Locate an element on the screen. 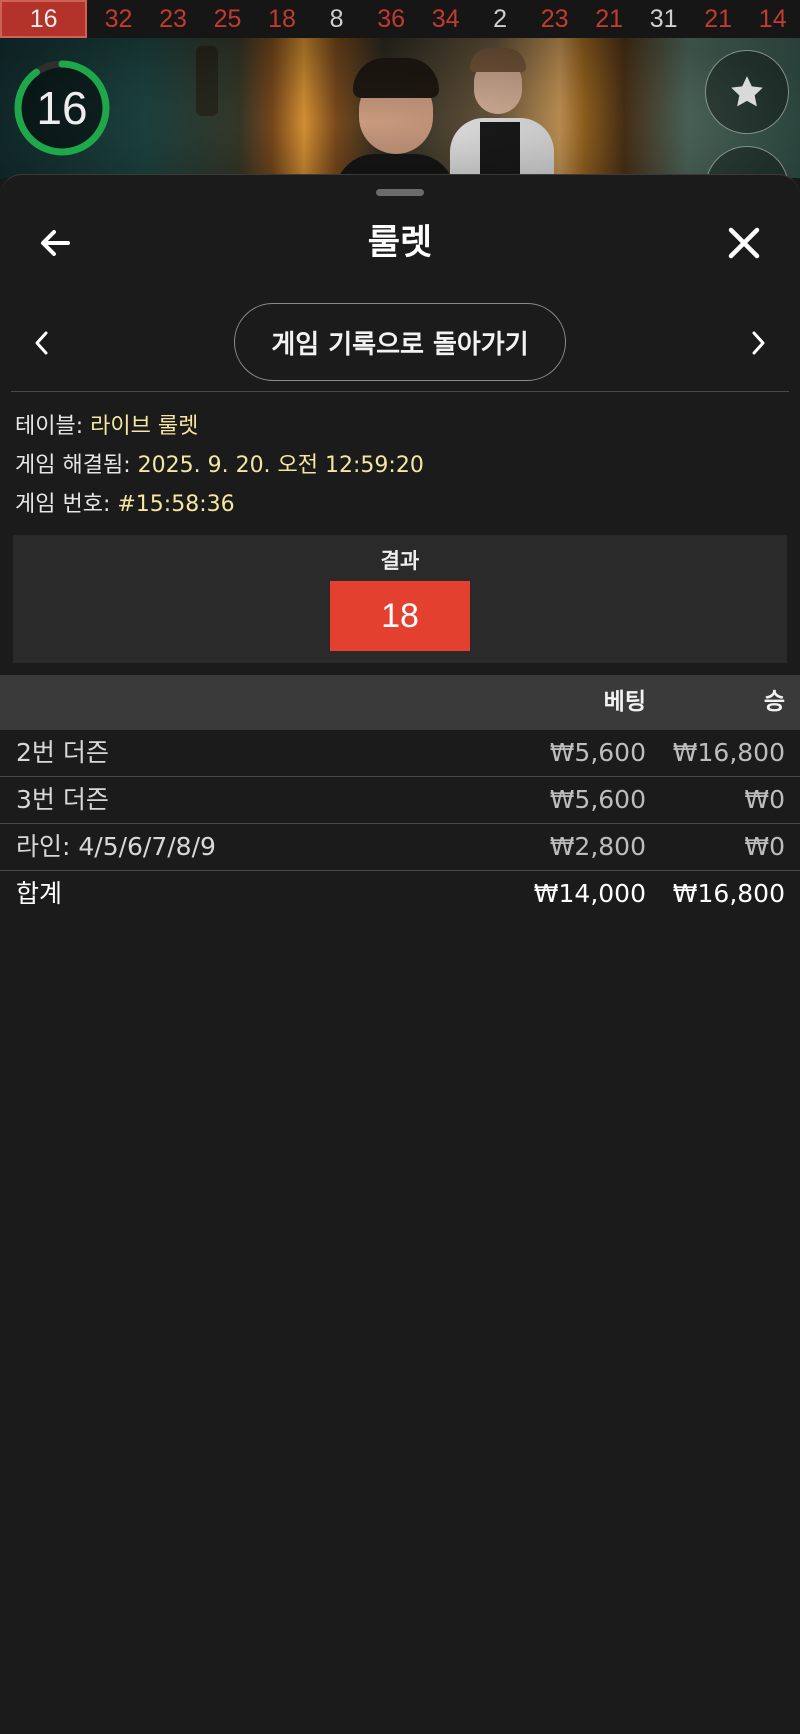 The width and height of the screenshot is (800, 1734). section-divider is located at coordinates (400, 391).